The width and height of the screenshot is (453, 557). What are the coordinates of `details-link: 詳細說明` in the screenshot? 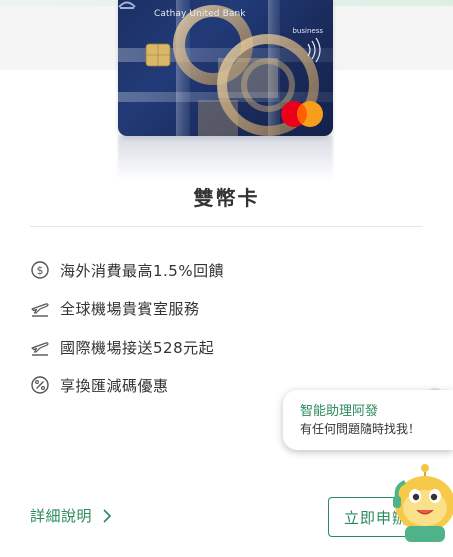 It's located at (71, 515).